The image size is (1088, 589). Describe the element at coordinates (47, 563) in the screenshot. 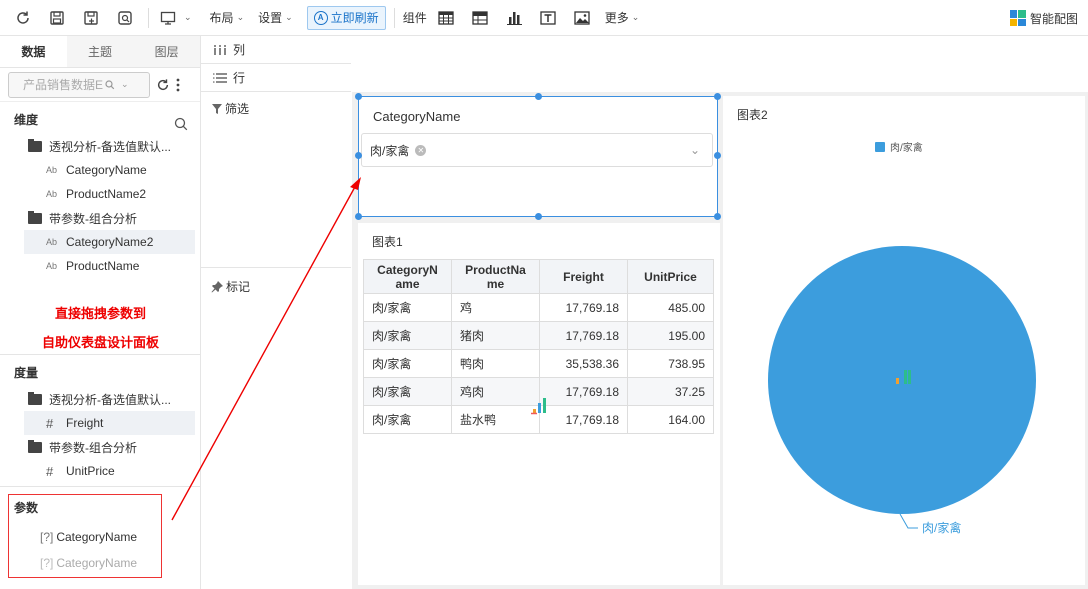

I see `param-icon: [?]` at that location.